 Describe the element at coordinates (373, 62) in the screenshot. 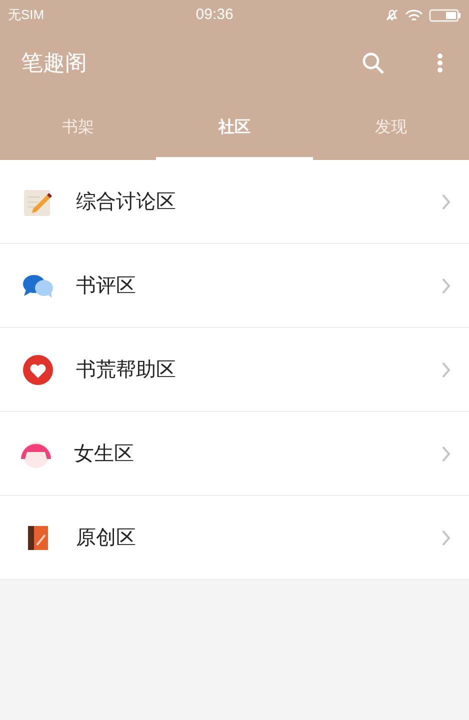

I see `search-icon` at that location.